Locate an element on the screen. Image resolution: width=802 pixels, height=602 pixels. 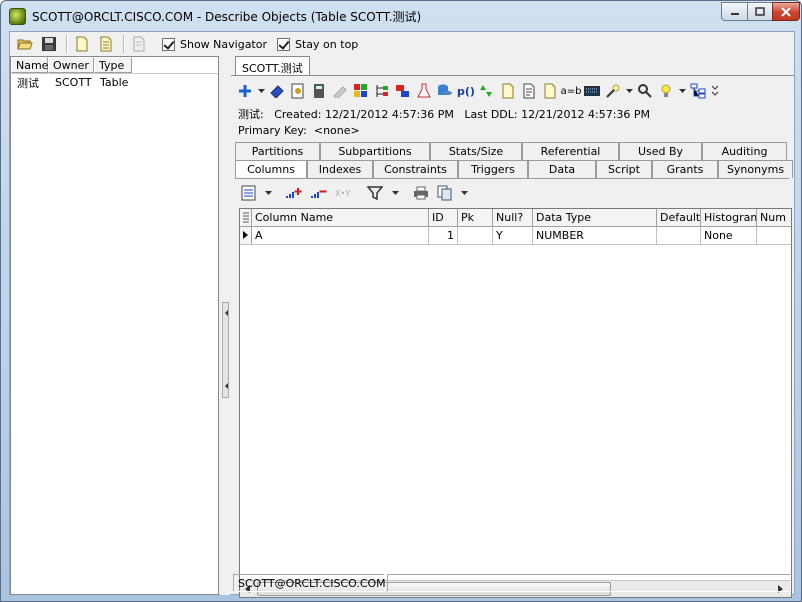
tab-columns: Columns is located at coordinates (271, 169).